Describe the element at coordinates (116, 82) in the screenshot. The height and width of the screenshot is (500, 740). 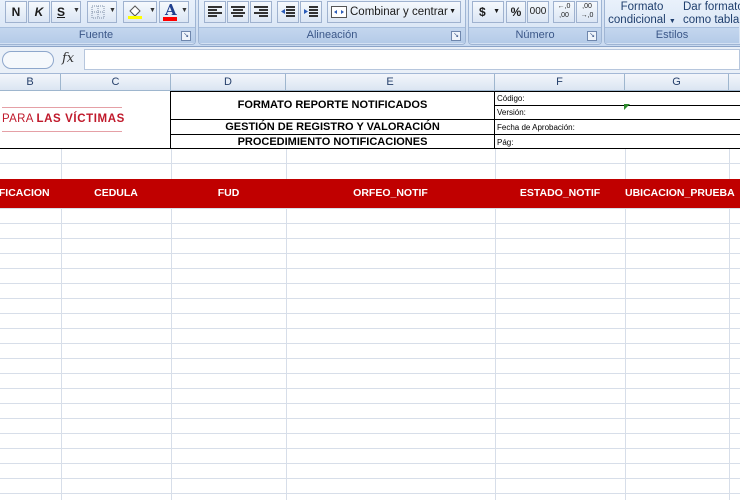
I see `column-header-c: C` at that location.